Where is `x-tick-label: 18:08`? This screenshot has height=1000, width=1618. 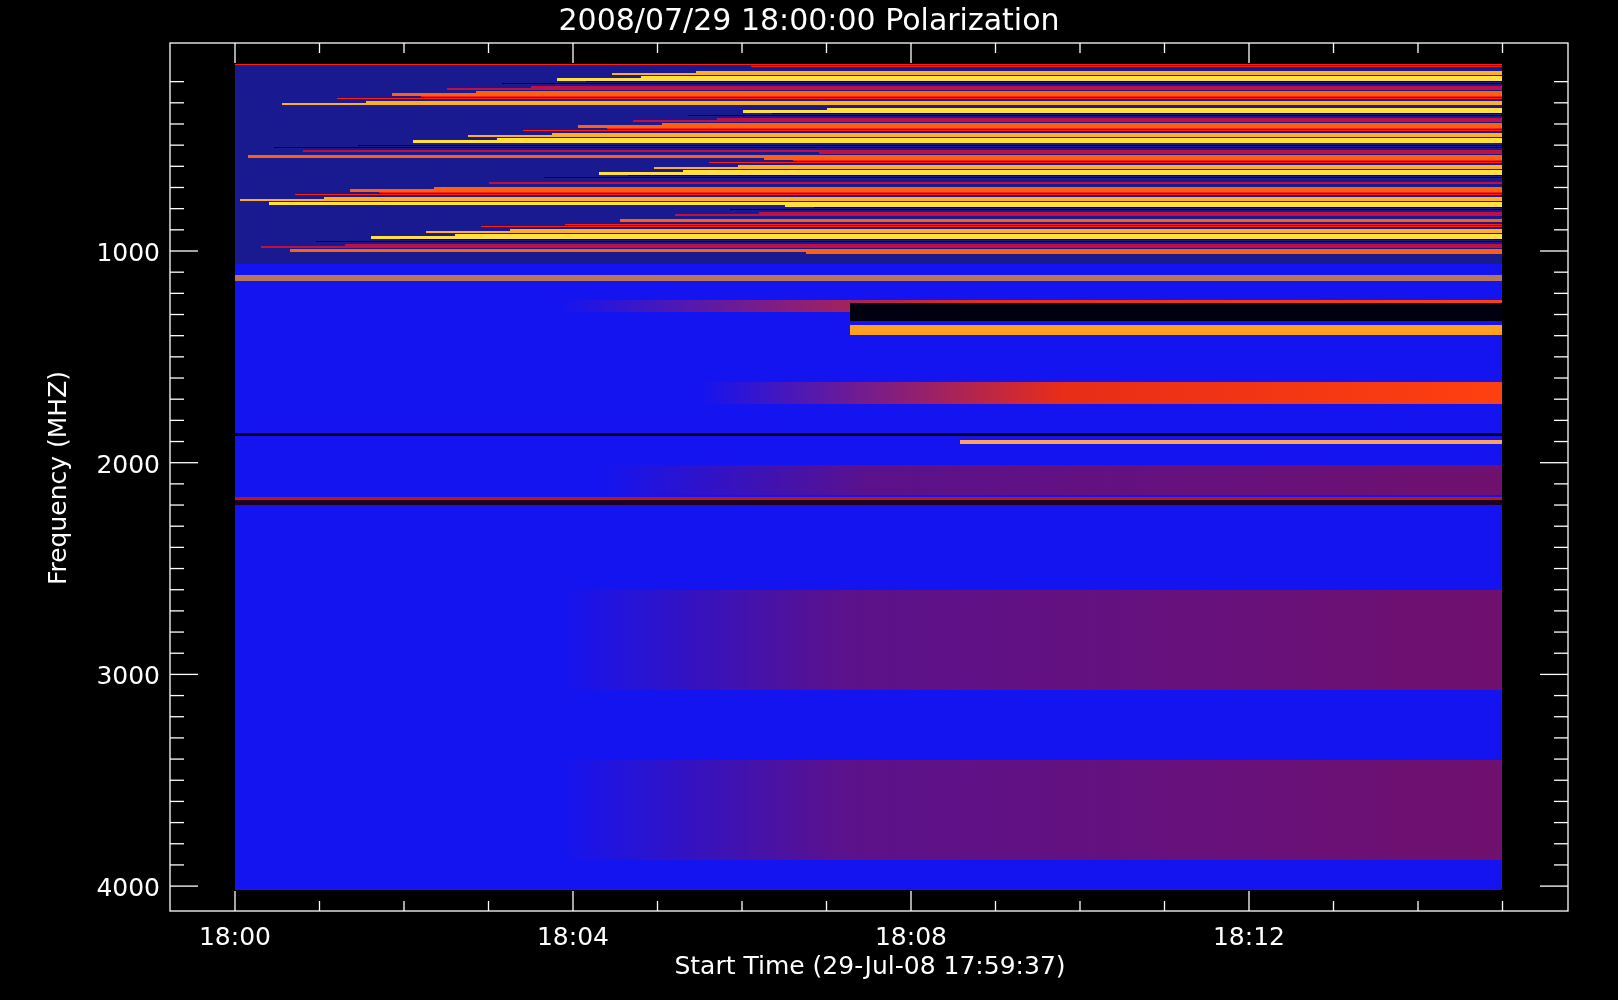
x-tick-label: 18:08 is located at coordinates (911, 936).